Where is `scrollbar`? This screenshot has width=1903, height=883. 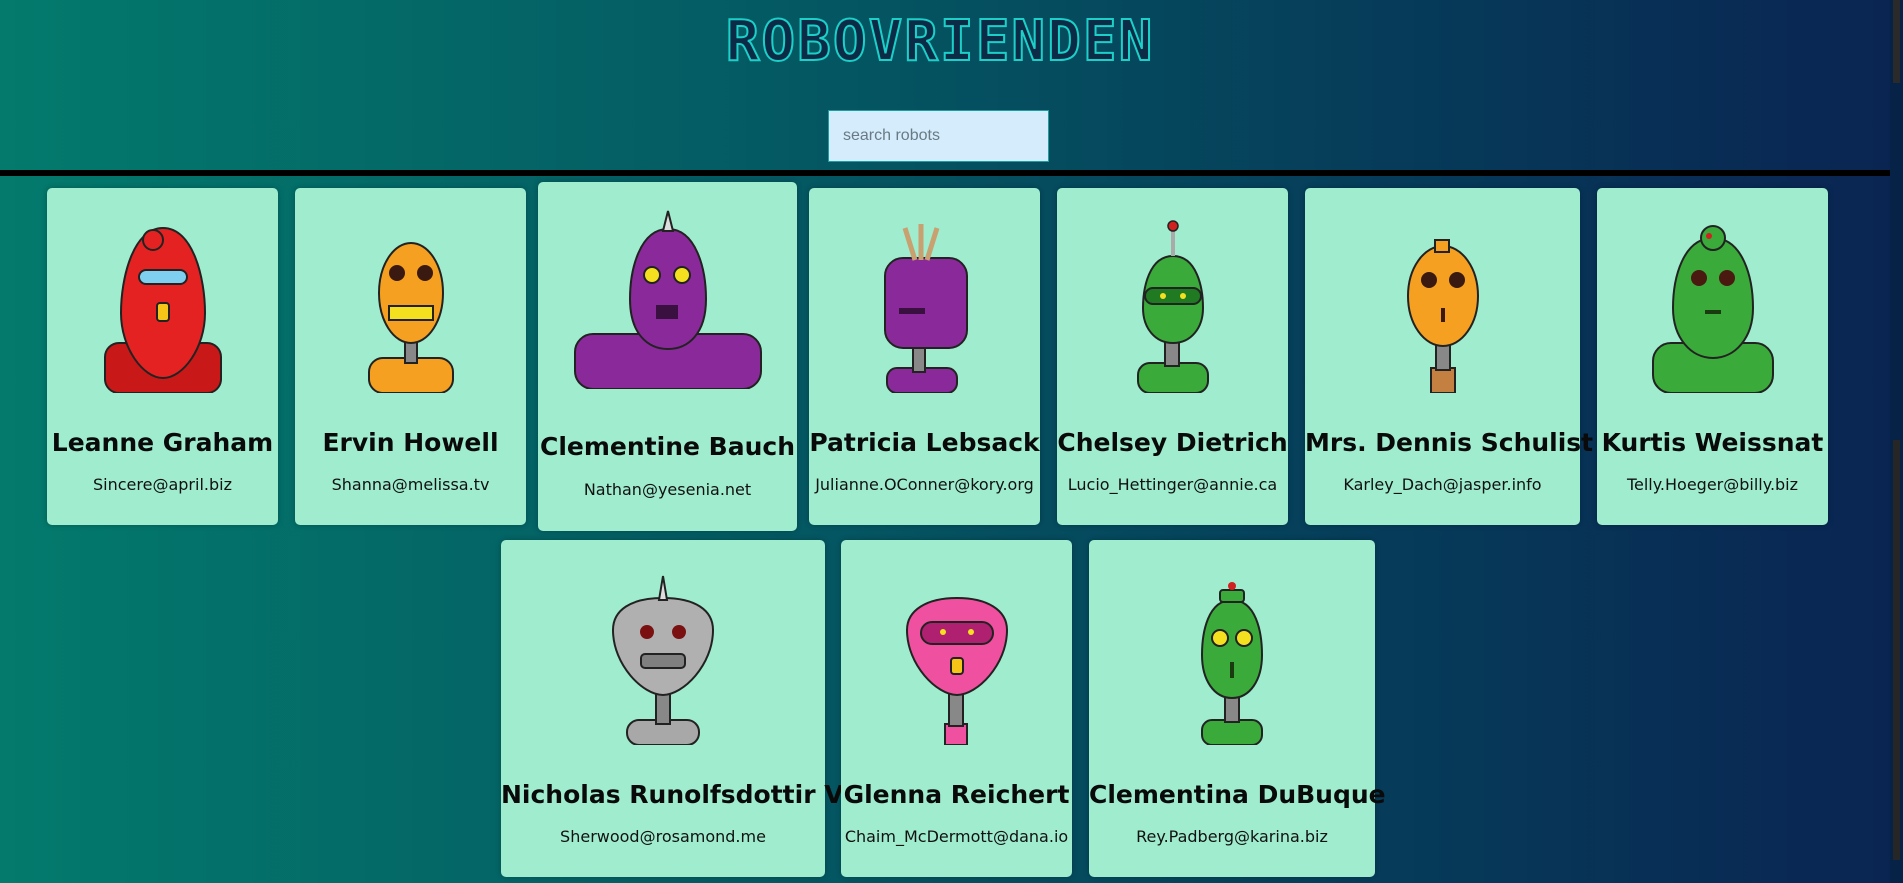 scrollbar is located at coordinates (1896, 441).